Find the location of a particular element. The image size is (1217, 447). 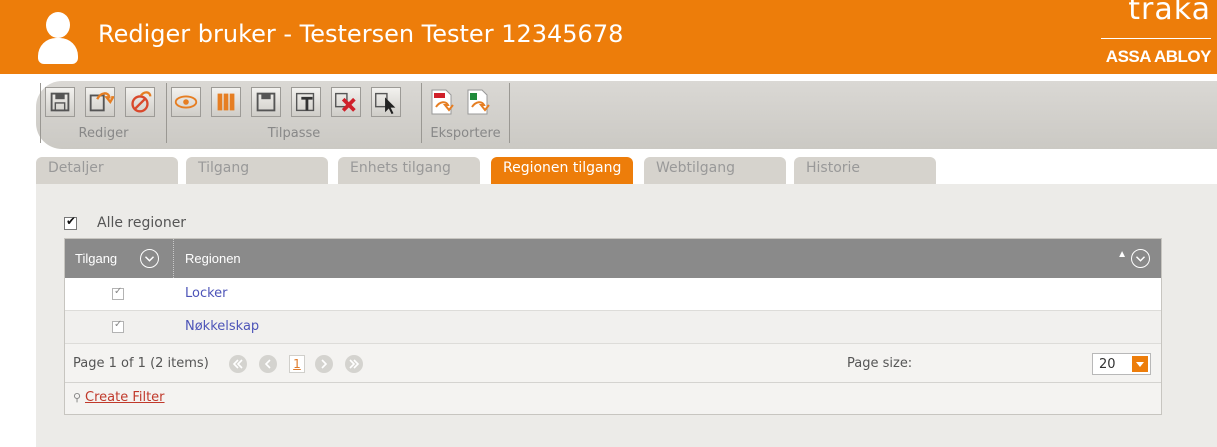

page-number-current: 1 is located at coordinates (297, 364).